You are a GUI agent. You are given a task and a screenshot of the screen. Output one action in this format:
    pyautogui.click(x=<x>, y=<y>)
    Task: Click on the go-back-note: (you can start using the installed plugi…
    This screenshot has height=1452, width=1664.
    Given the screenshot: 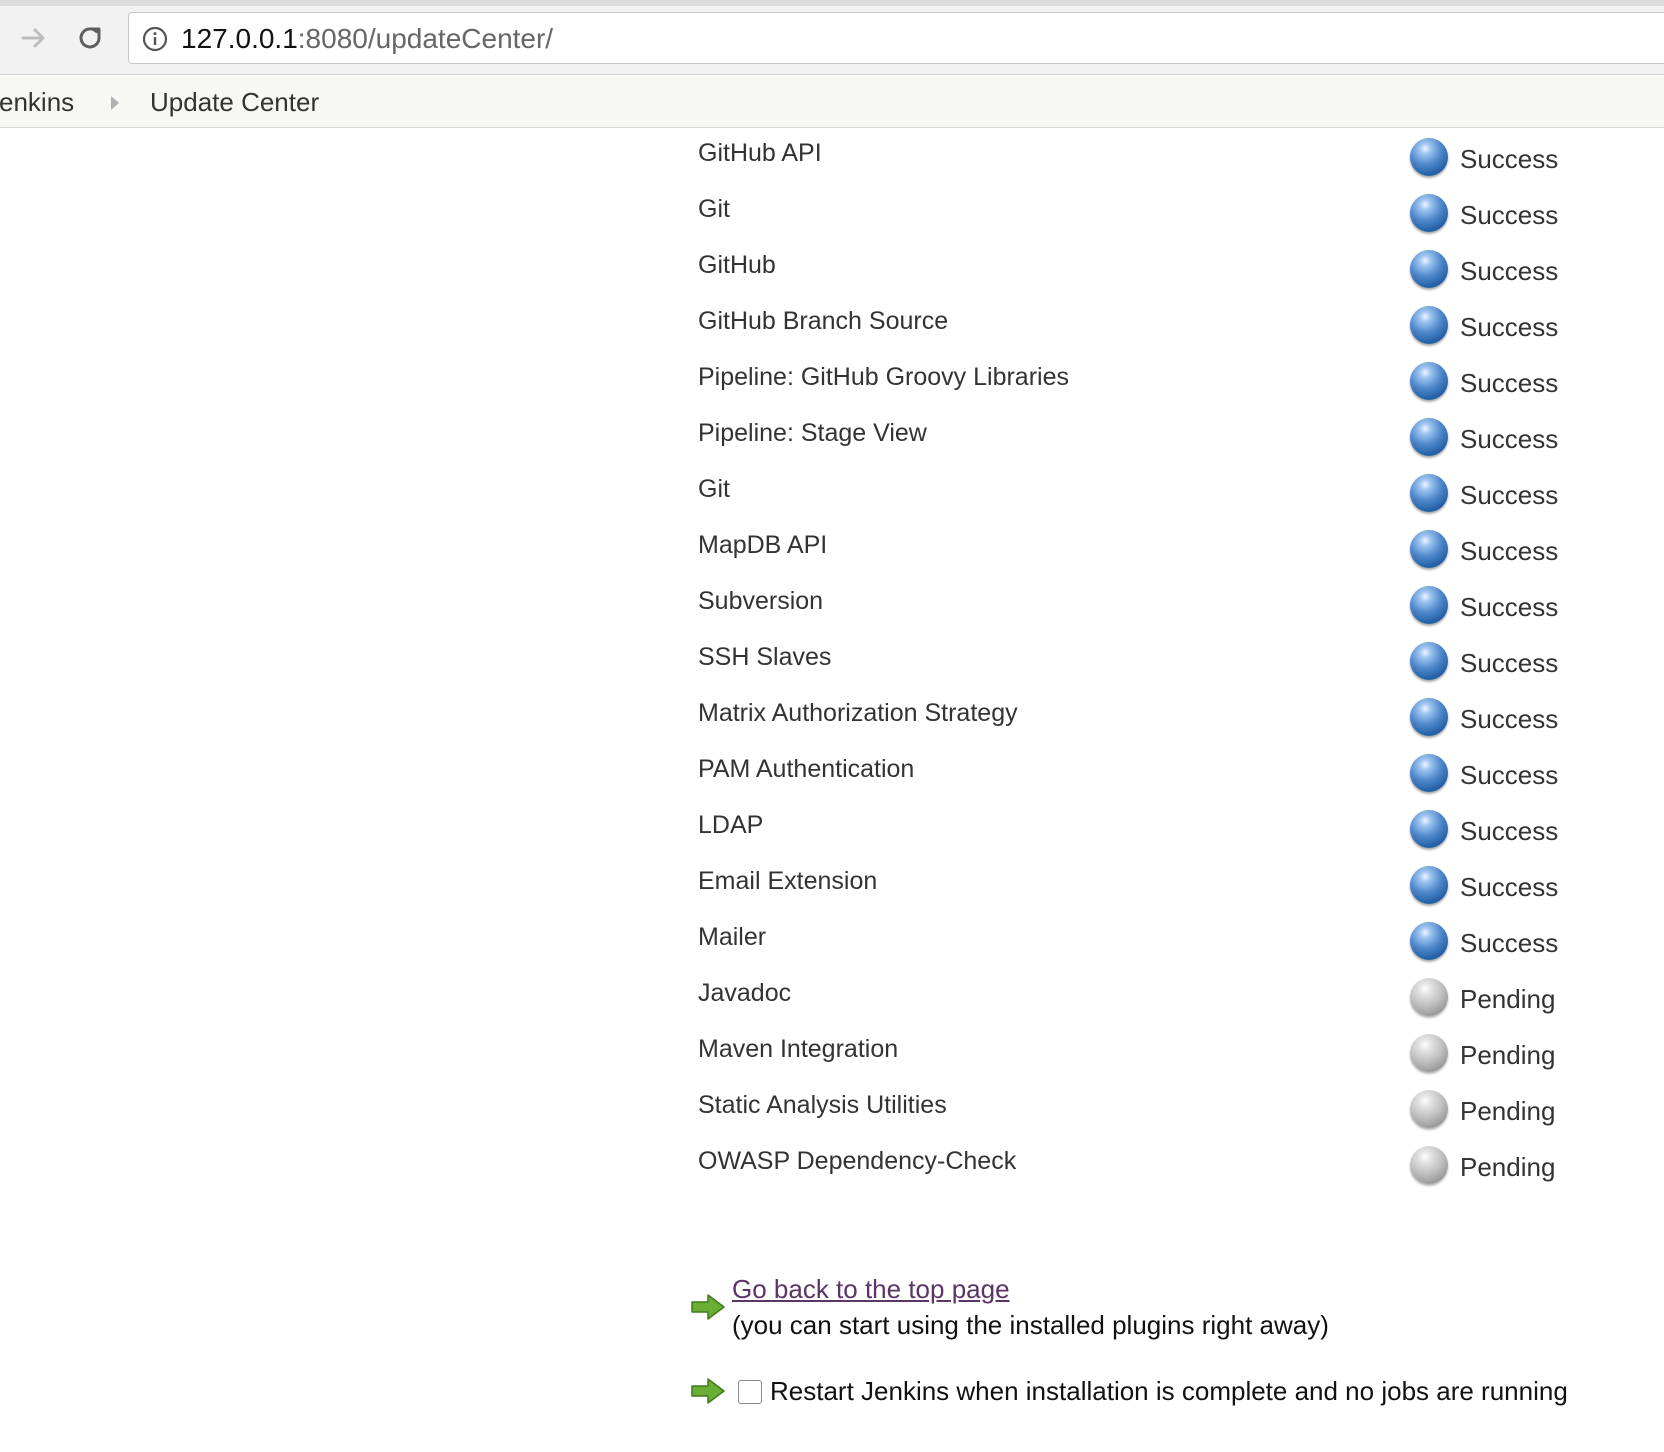 What is the action you would take?
    pyautogui.click(x=1030, y=1325)
    